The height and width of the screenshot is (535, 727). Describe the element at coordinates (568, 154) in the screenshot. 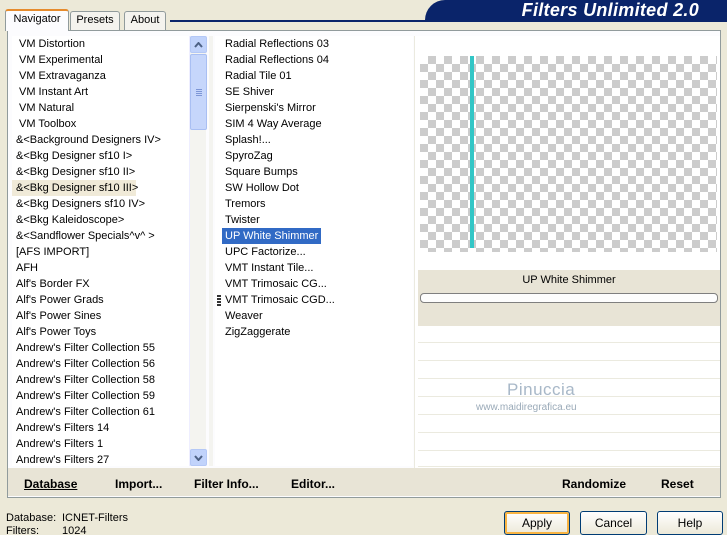

I see `preview-image` at that location.